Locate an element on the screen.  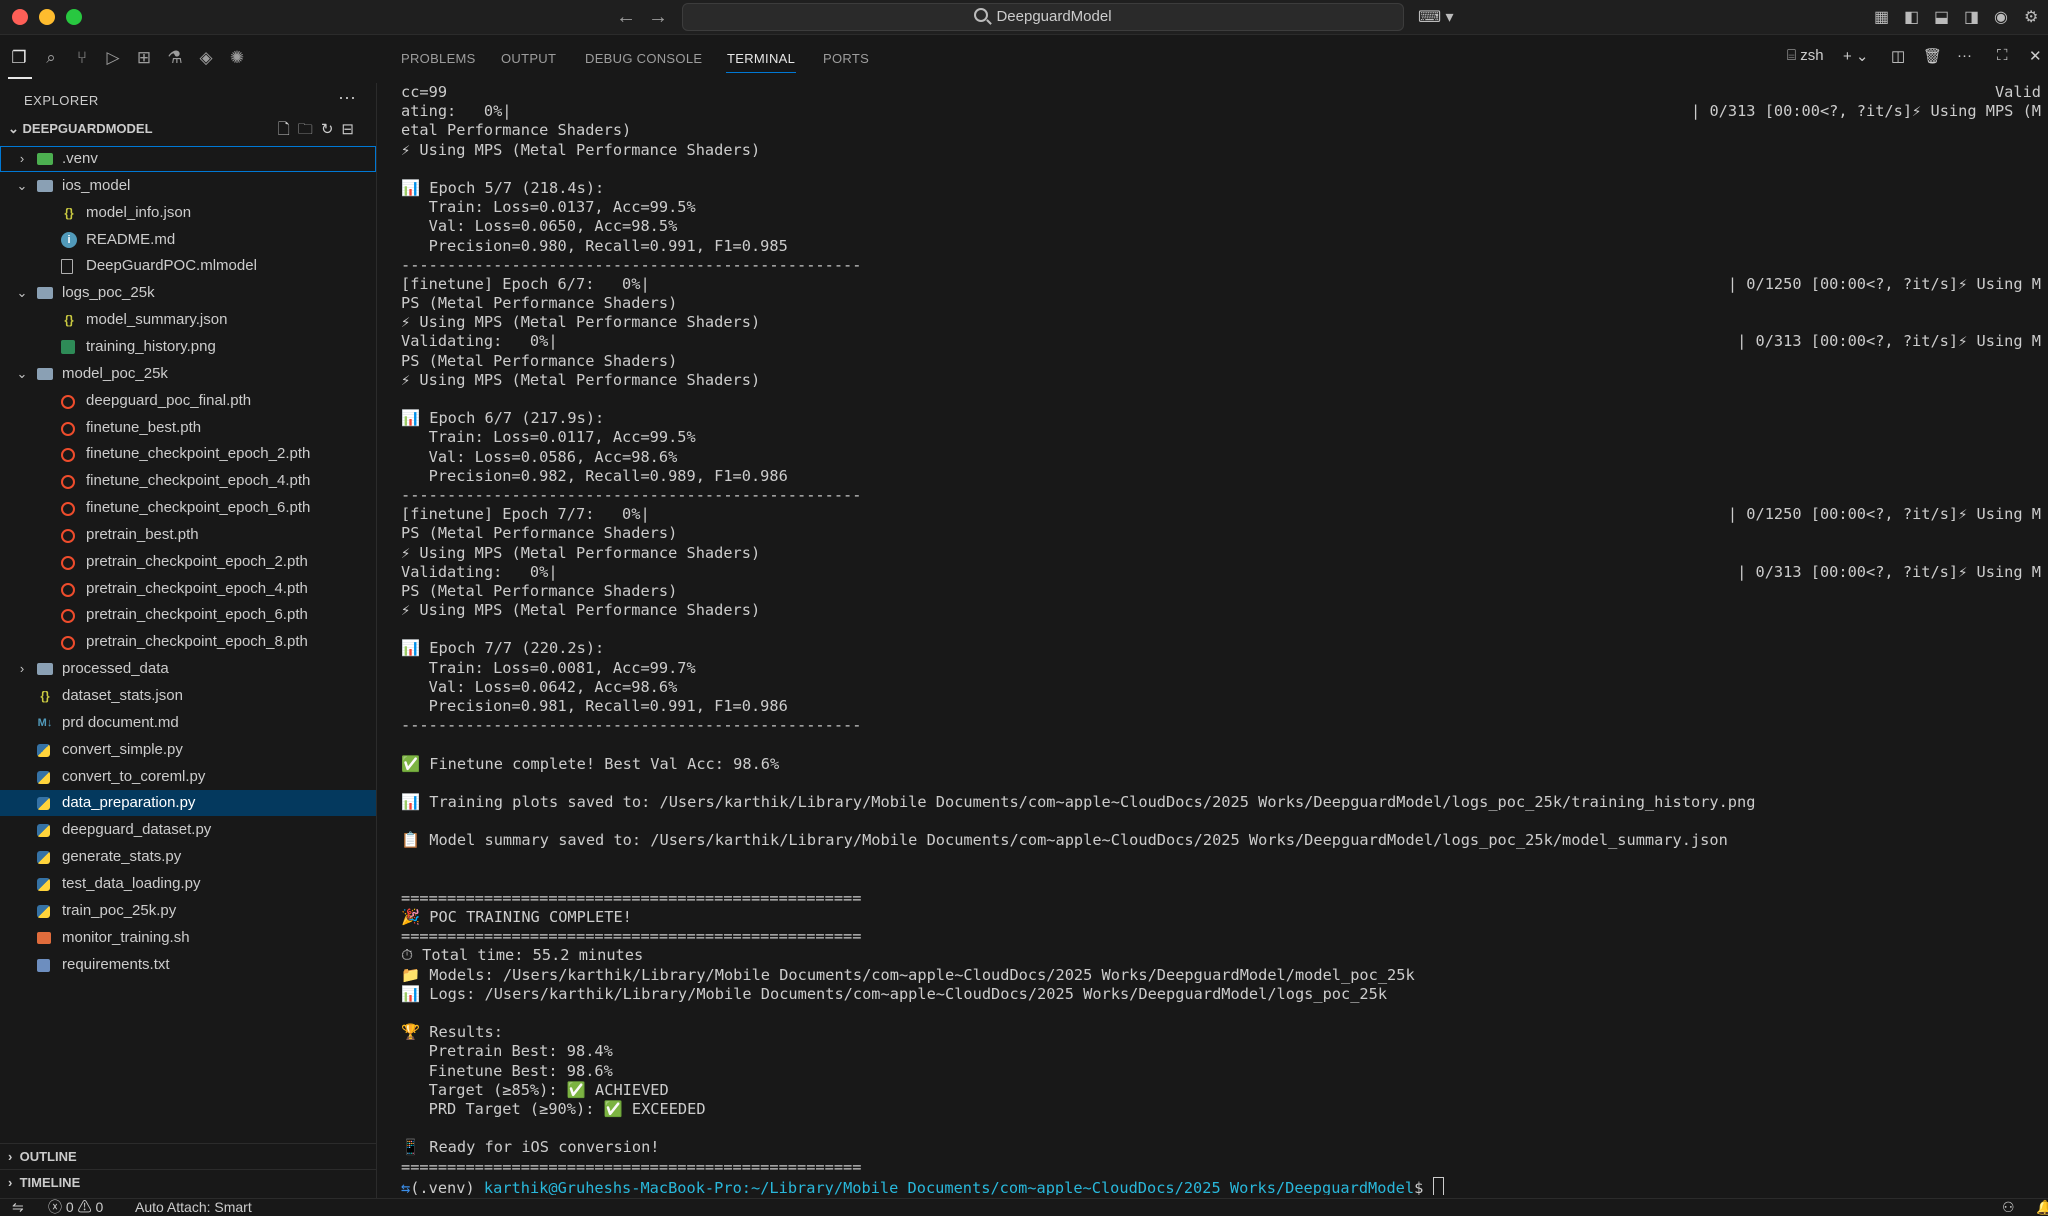
new-folder-icon: 🗀 is located at coordinates (309, 129).